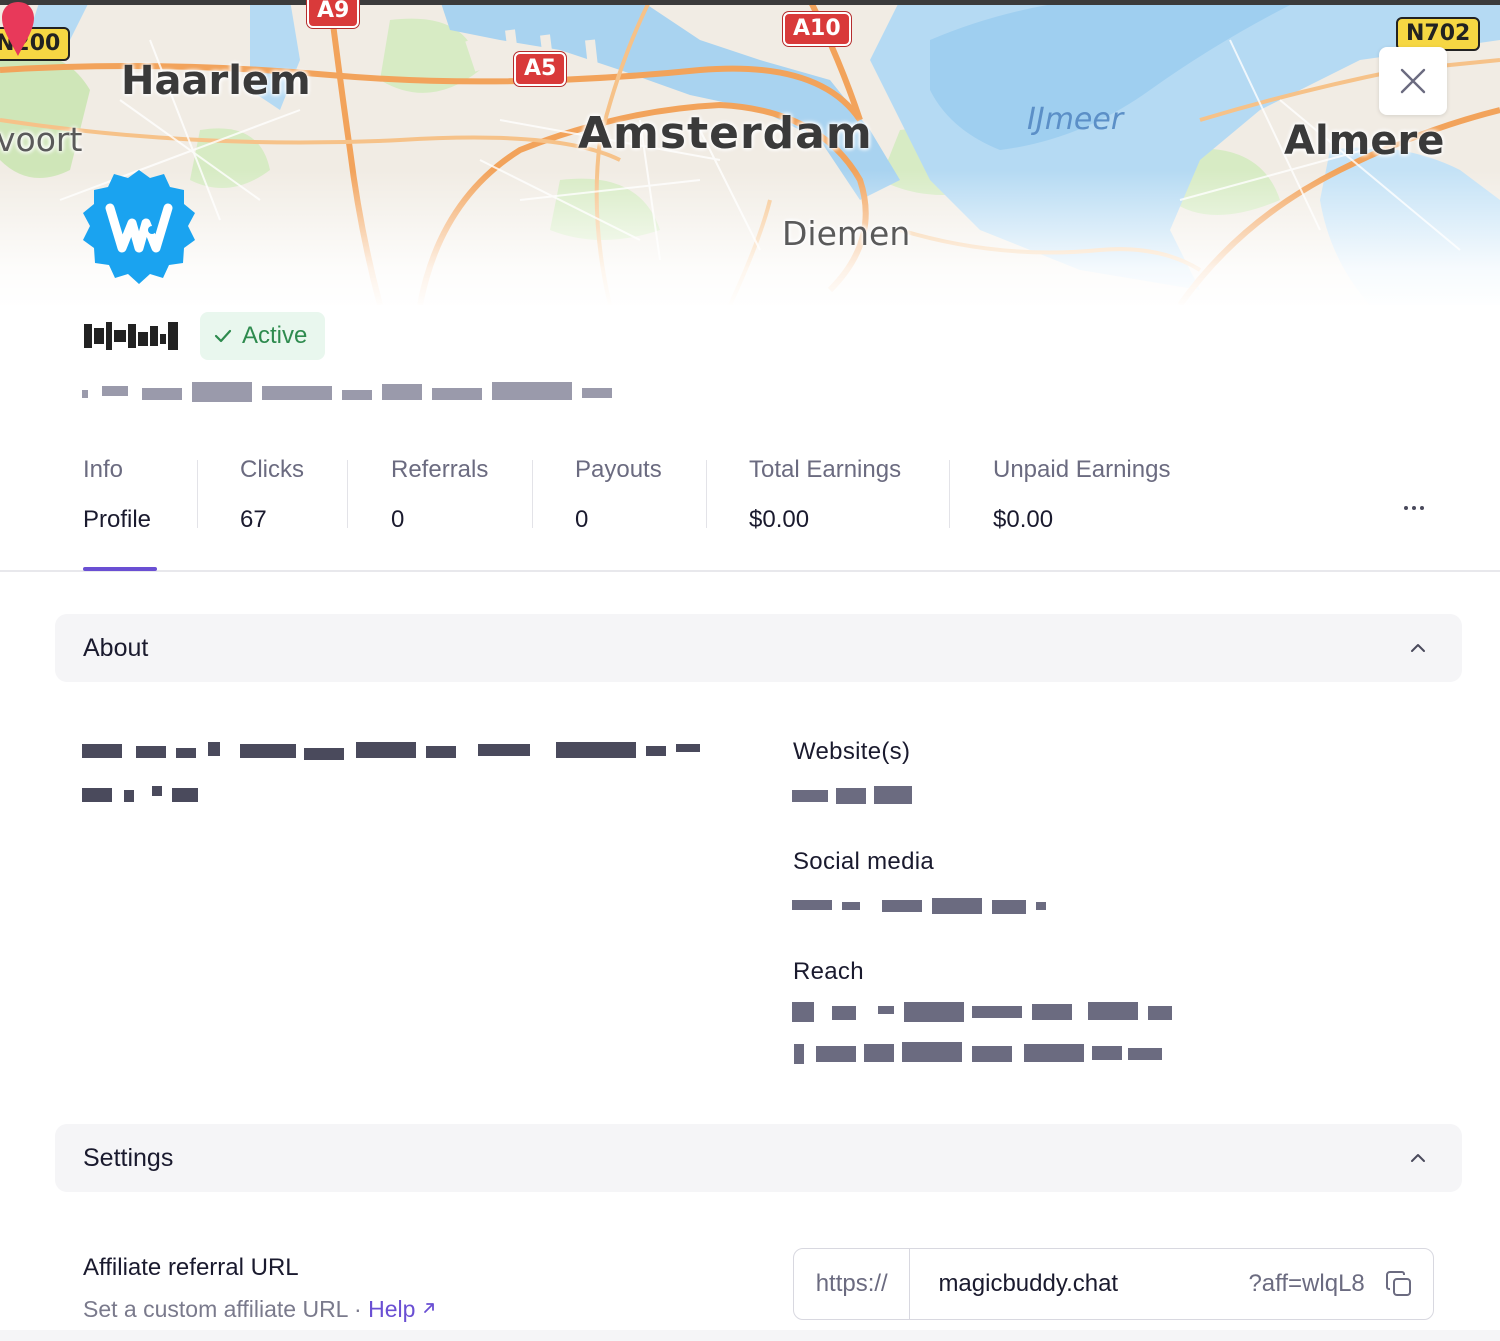 This screenshot has width=1500, height=1341. I want to click on stat-payouts-label: Payouts, so click(618, 469).